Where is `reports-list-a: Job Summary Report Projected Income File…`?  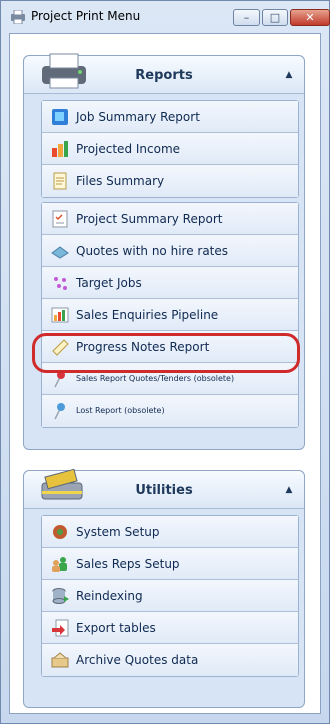 reports-list-a: Job Summary Report Projected Income File… is located at coordinates (170, 149).